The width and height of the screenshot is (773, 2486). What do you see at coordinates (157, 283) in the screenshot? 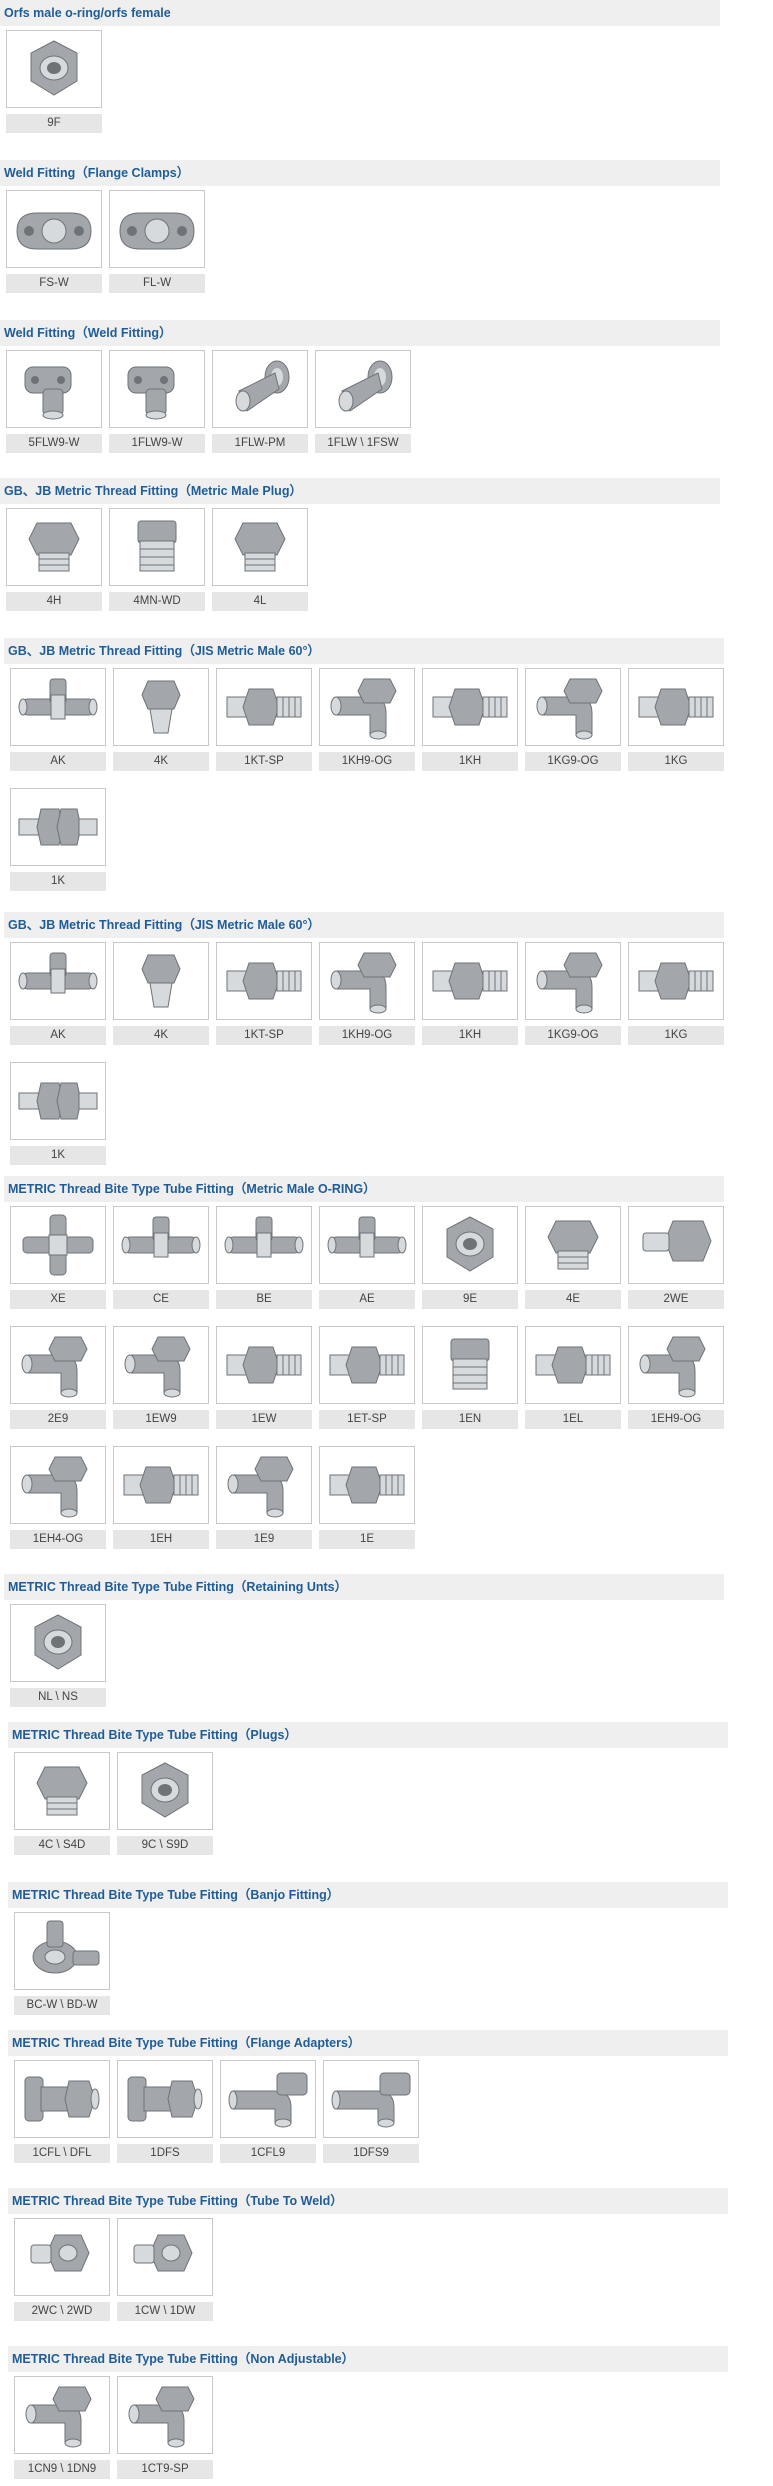
I see `product-label: FL-W` at bounding box center [157, 283].